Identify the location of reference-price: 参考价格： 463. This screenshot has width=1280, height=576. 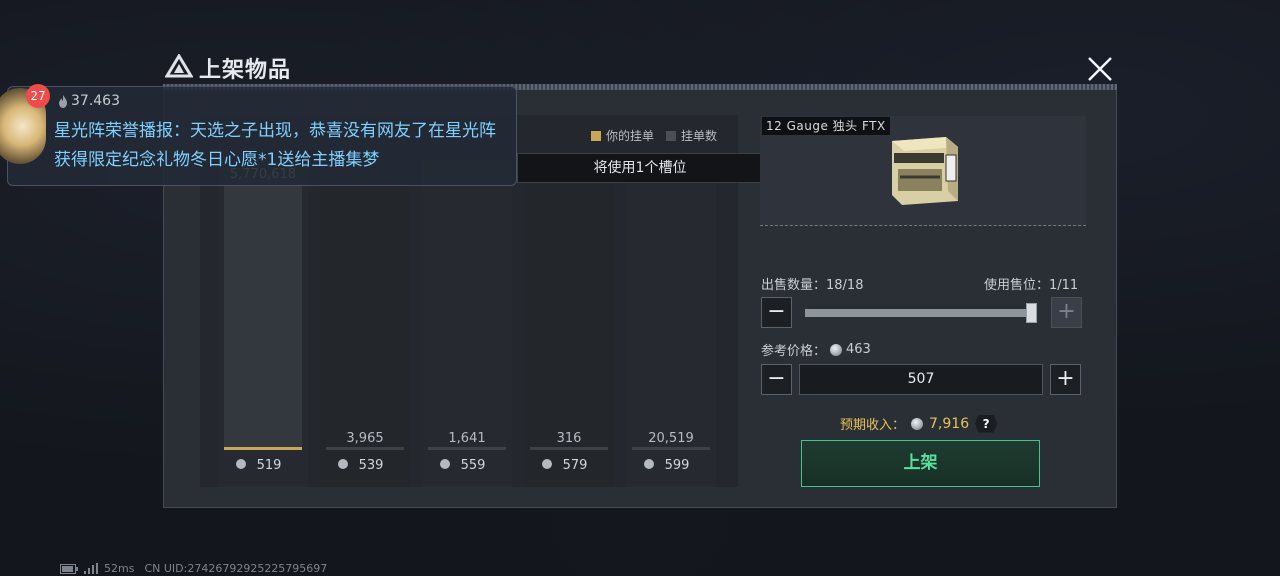
(816, 349).